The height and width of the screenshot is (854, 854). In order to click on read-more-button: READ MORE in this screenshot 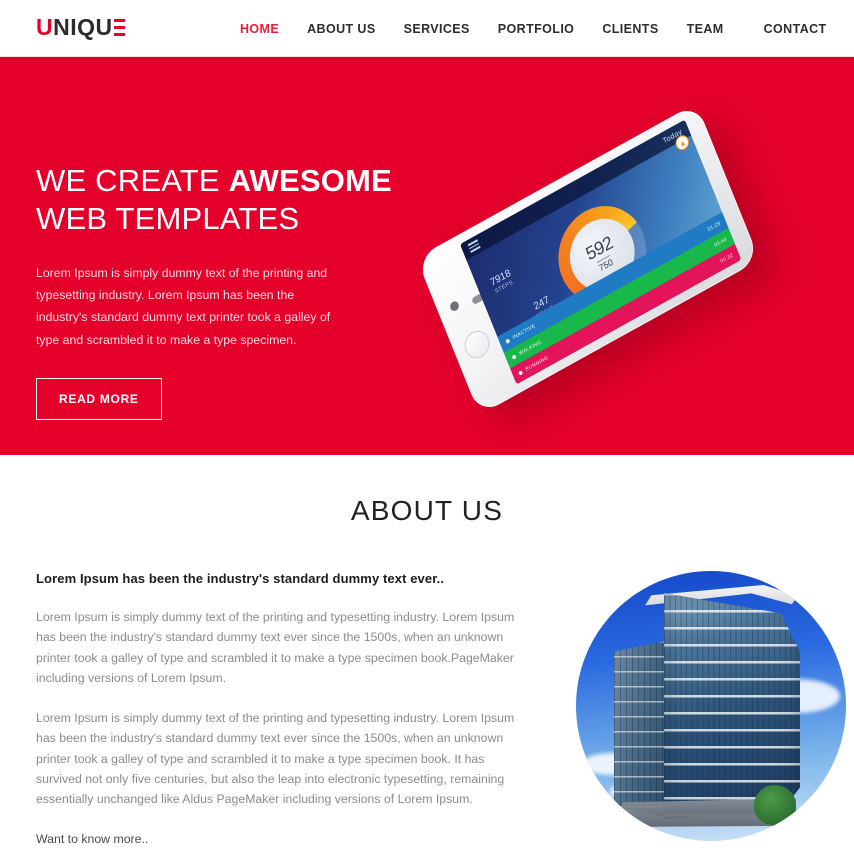, I will do `click(99, 399)`.